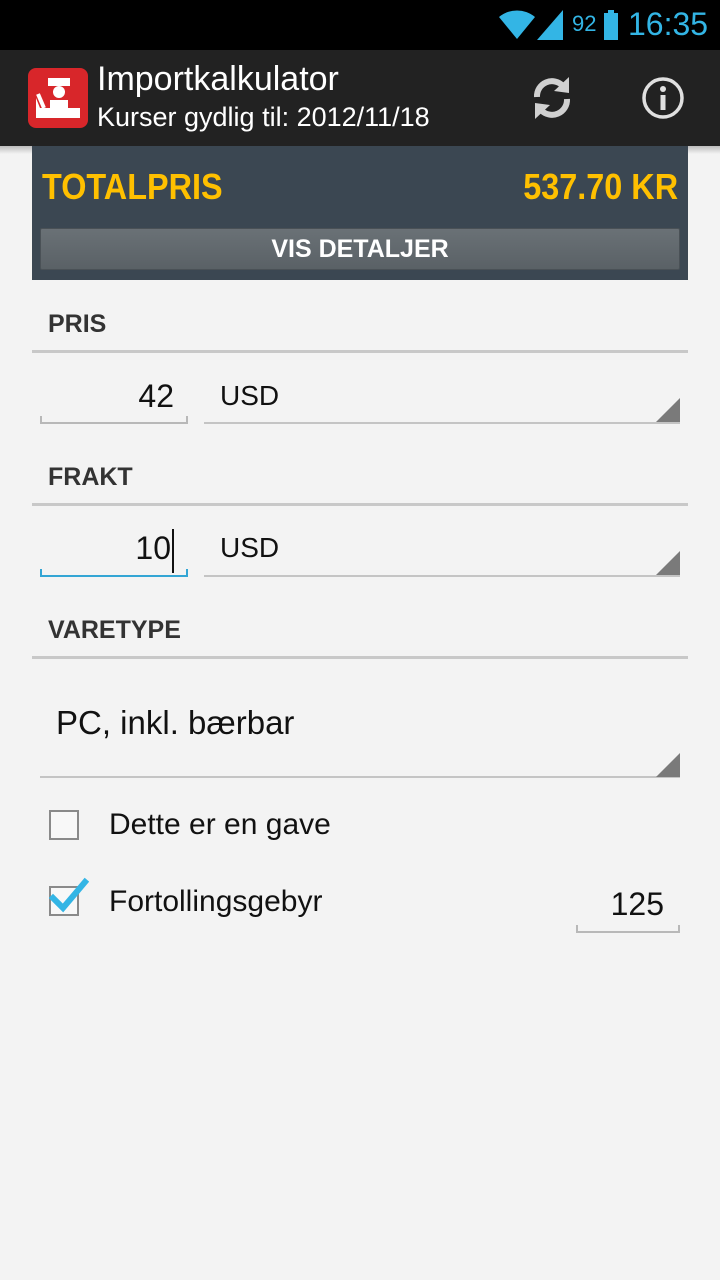 This screenshot has height=1280, width=720. What do you see at coordinates (114, 548) in the screenshot?
I see `shipping-input: 10` at bounding box center [114, 548].